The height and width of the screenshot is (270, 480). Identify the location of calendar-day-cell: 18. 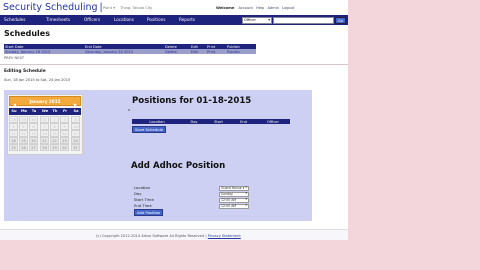
(13, 140).